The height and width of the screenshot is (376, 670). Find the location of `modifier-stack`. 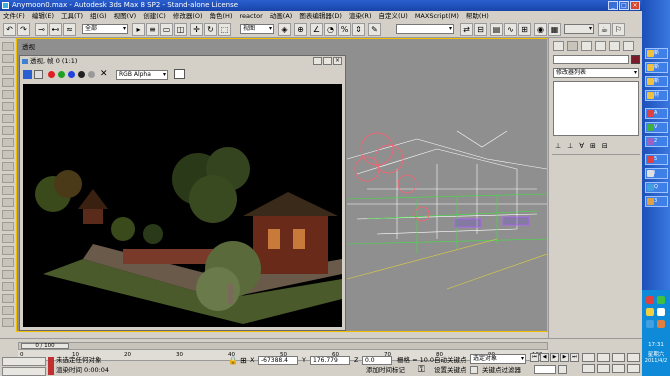

modifier-stack is located at coordinates (596, 108).